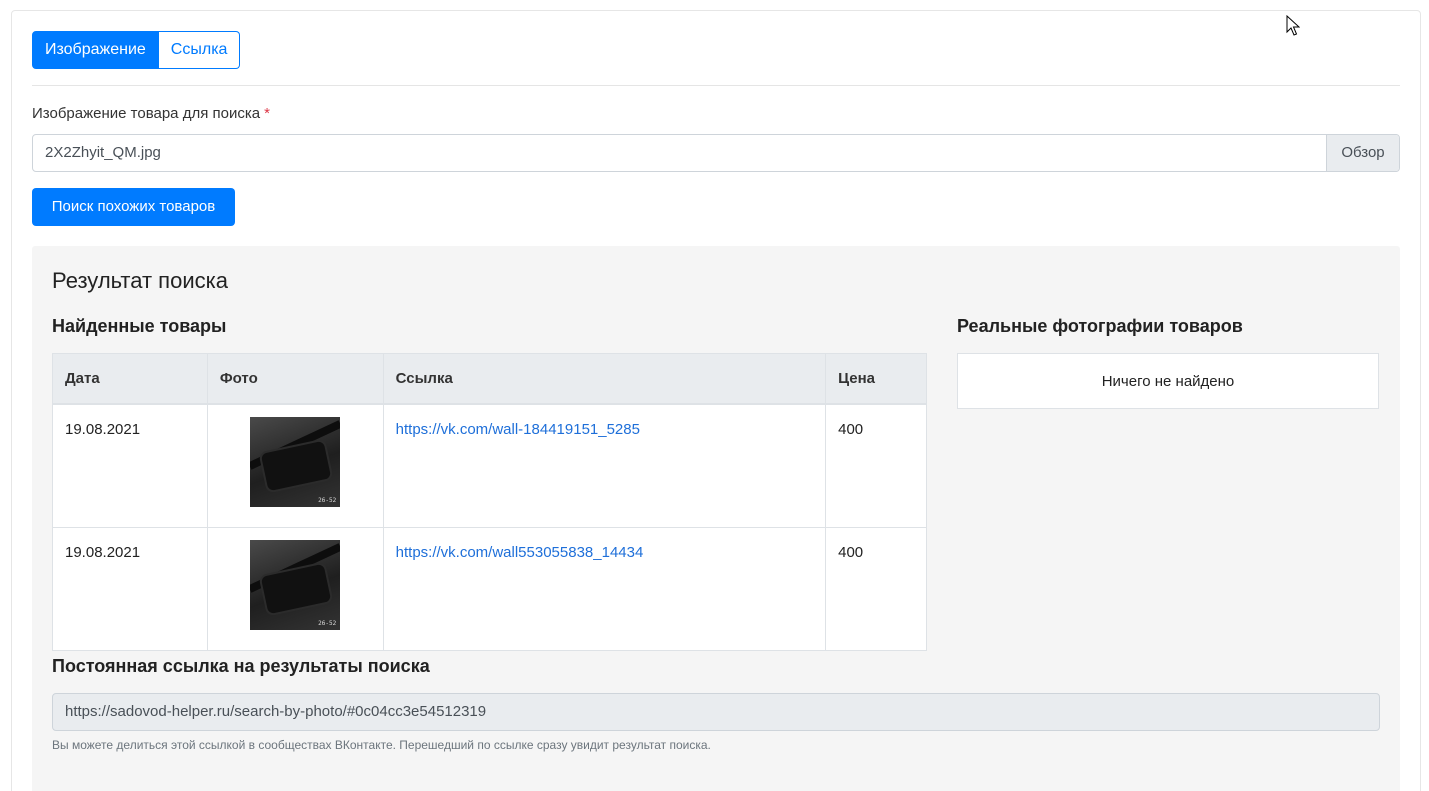  What do you see at coordinates (95, 50) in the screenshot?
I see `tab-image: Изображение` at bounding box center [95, 50].